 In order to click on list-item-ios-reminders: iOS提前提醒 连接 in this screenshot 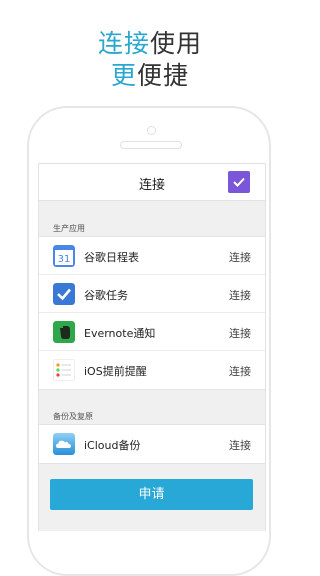, I will do `click(152, 370)`.